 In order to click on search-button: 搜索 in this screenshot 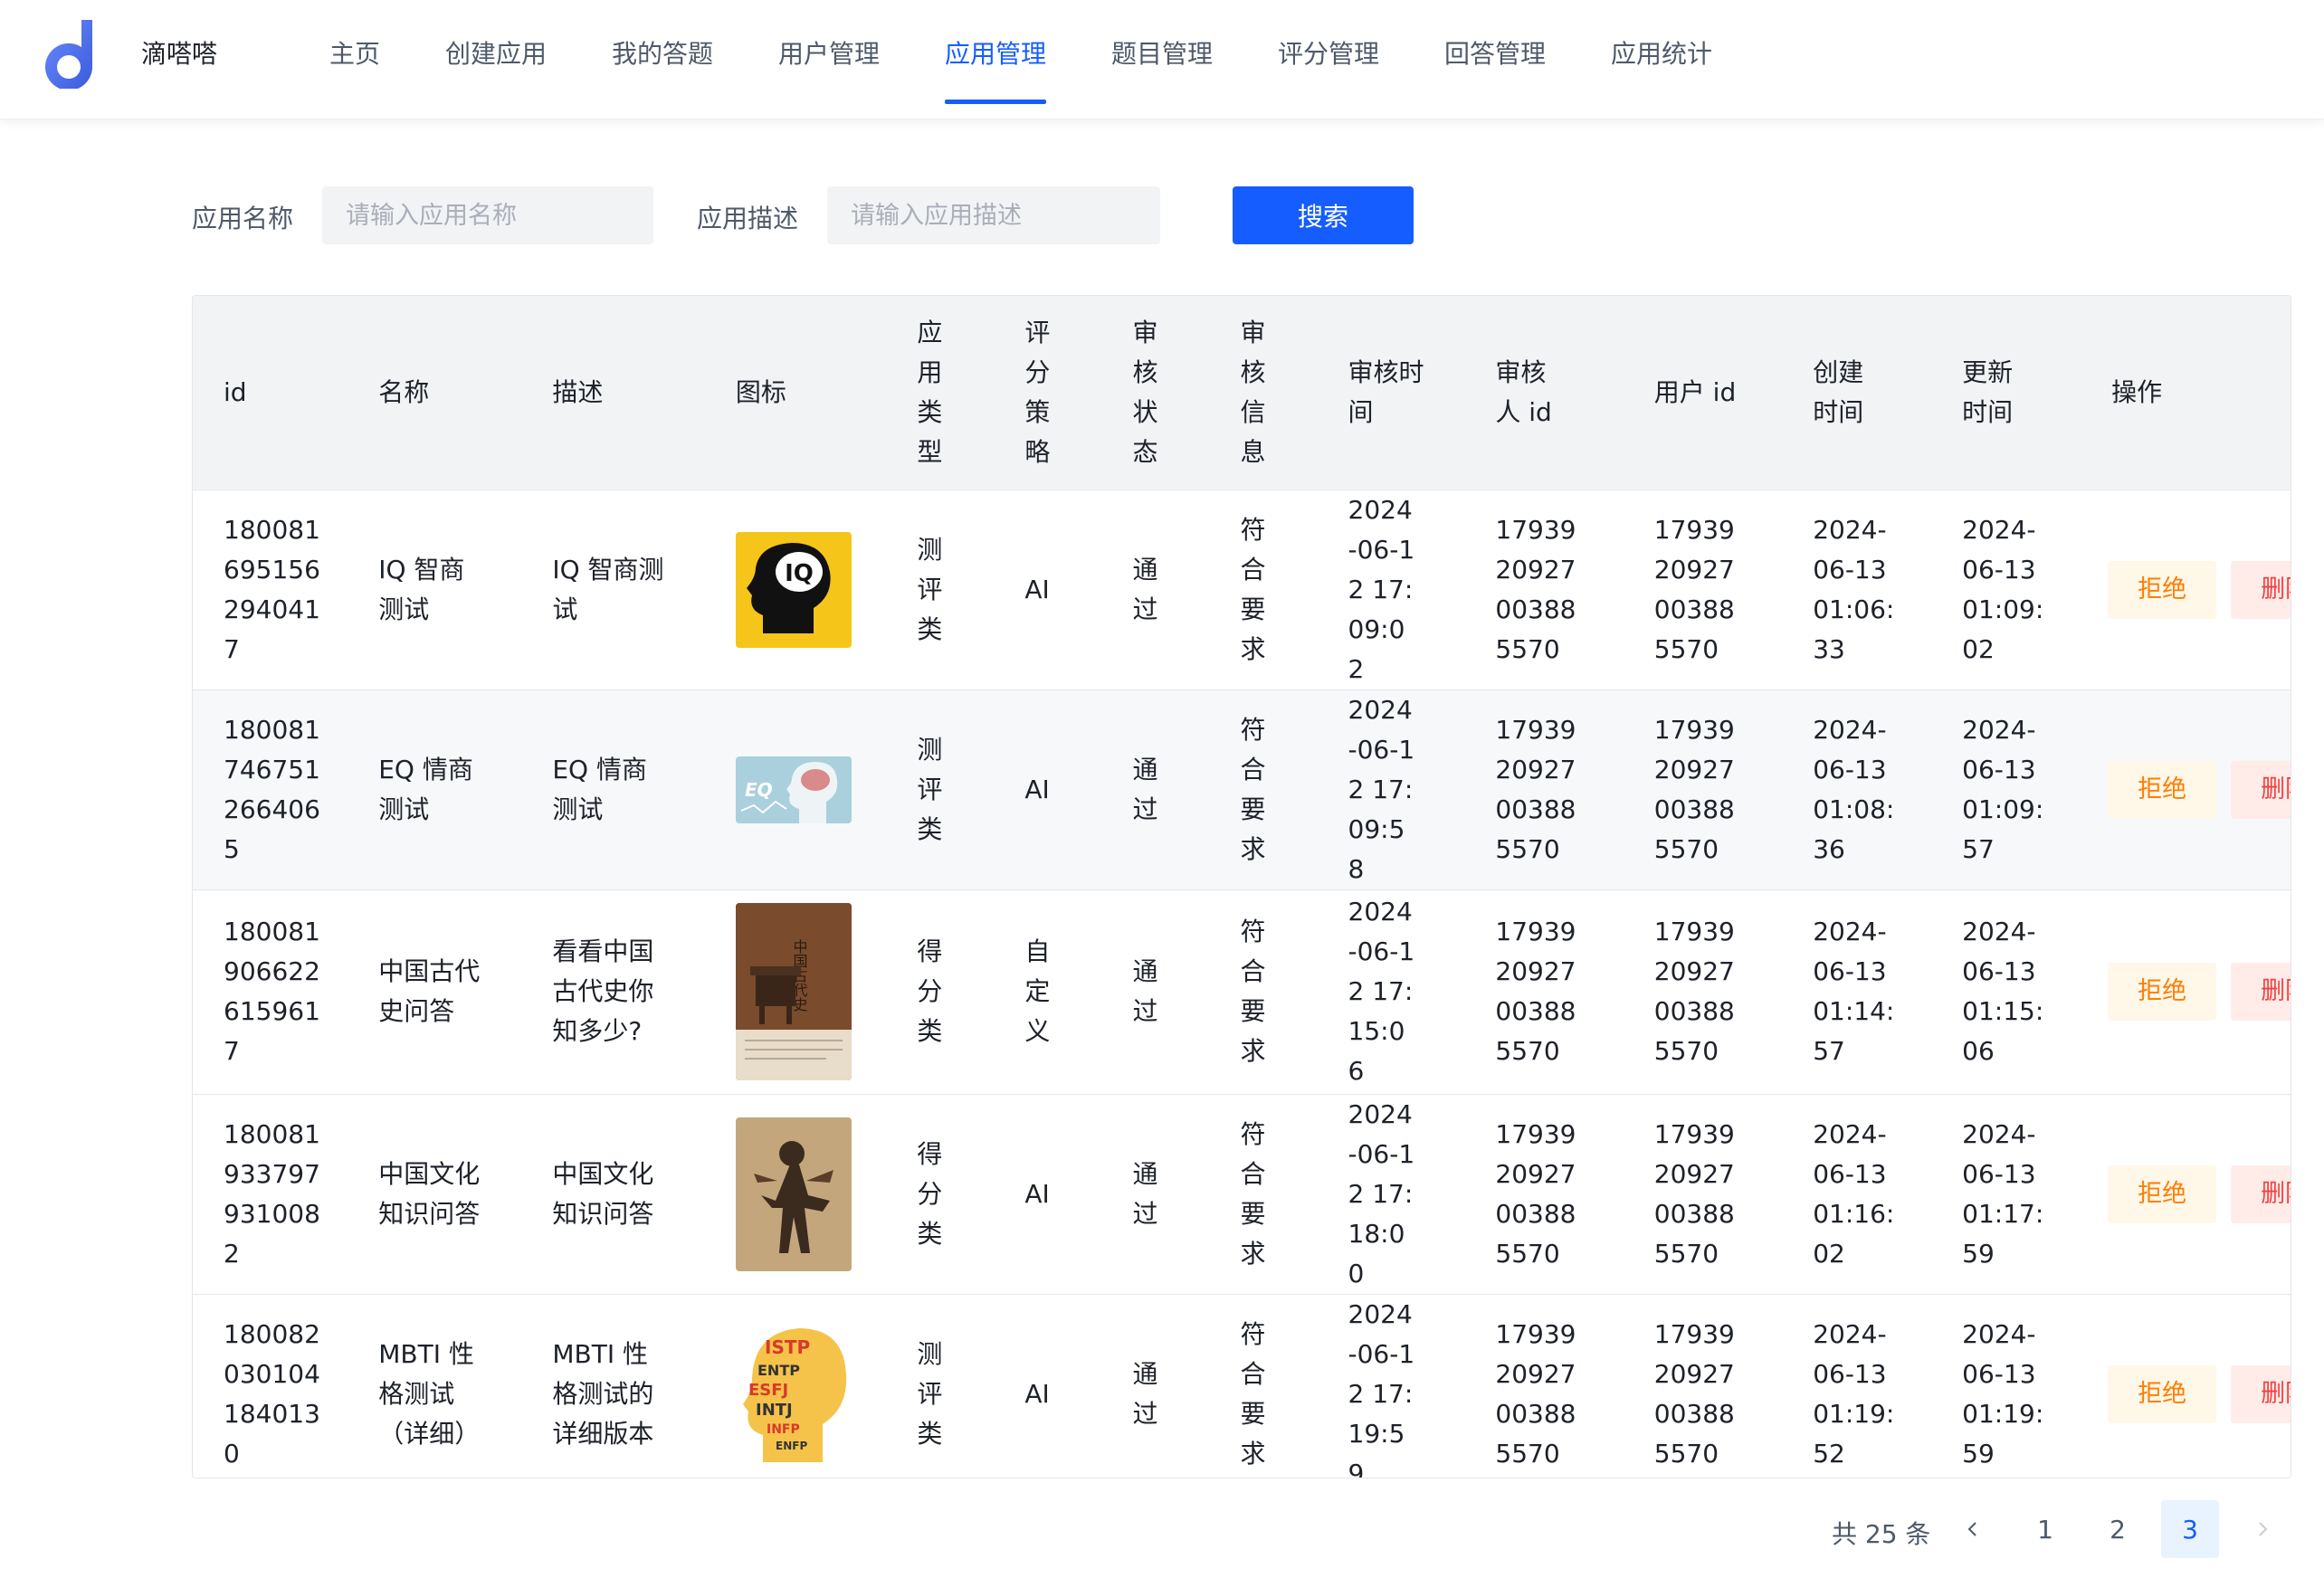, I will do `click(1324, 215)`.